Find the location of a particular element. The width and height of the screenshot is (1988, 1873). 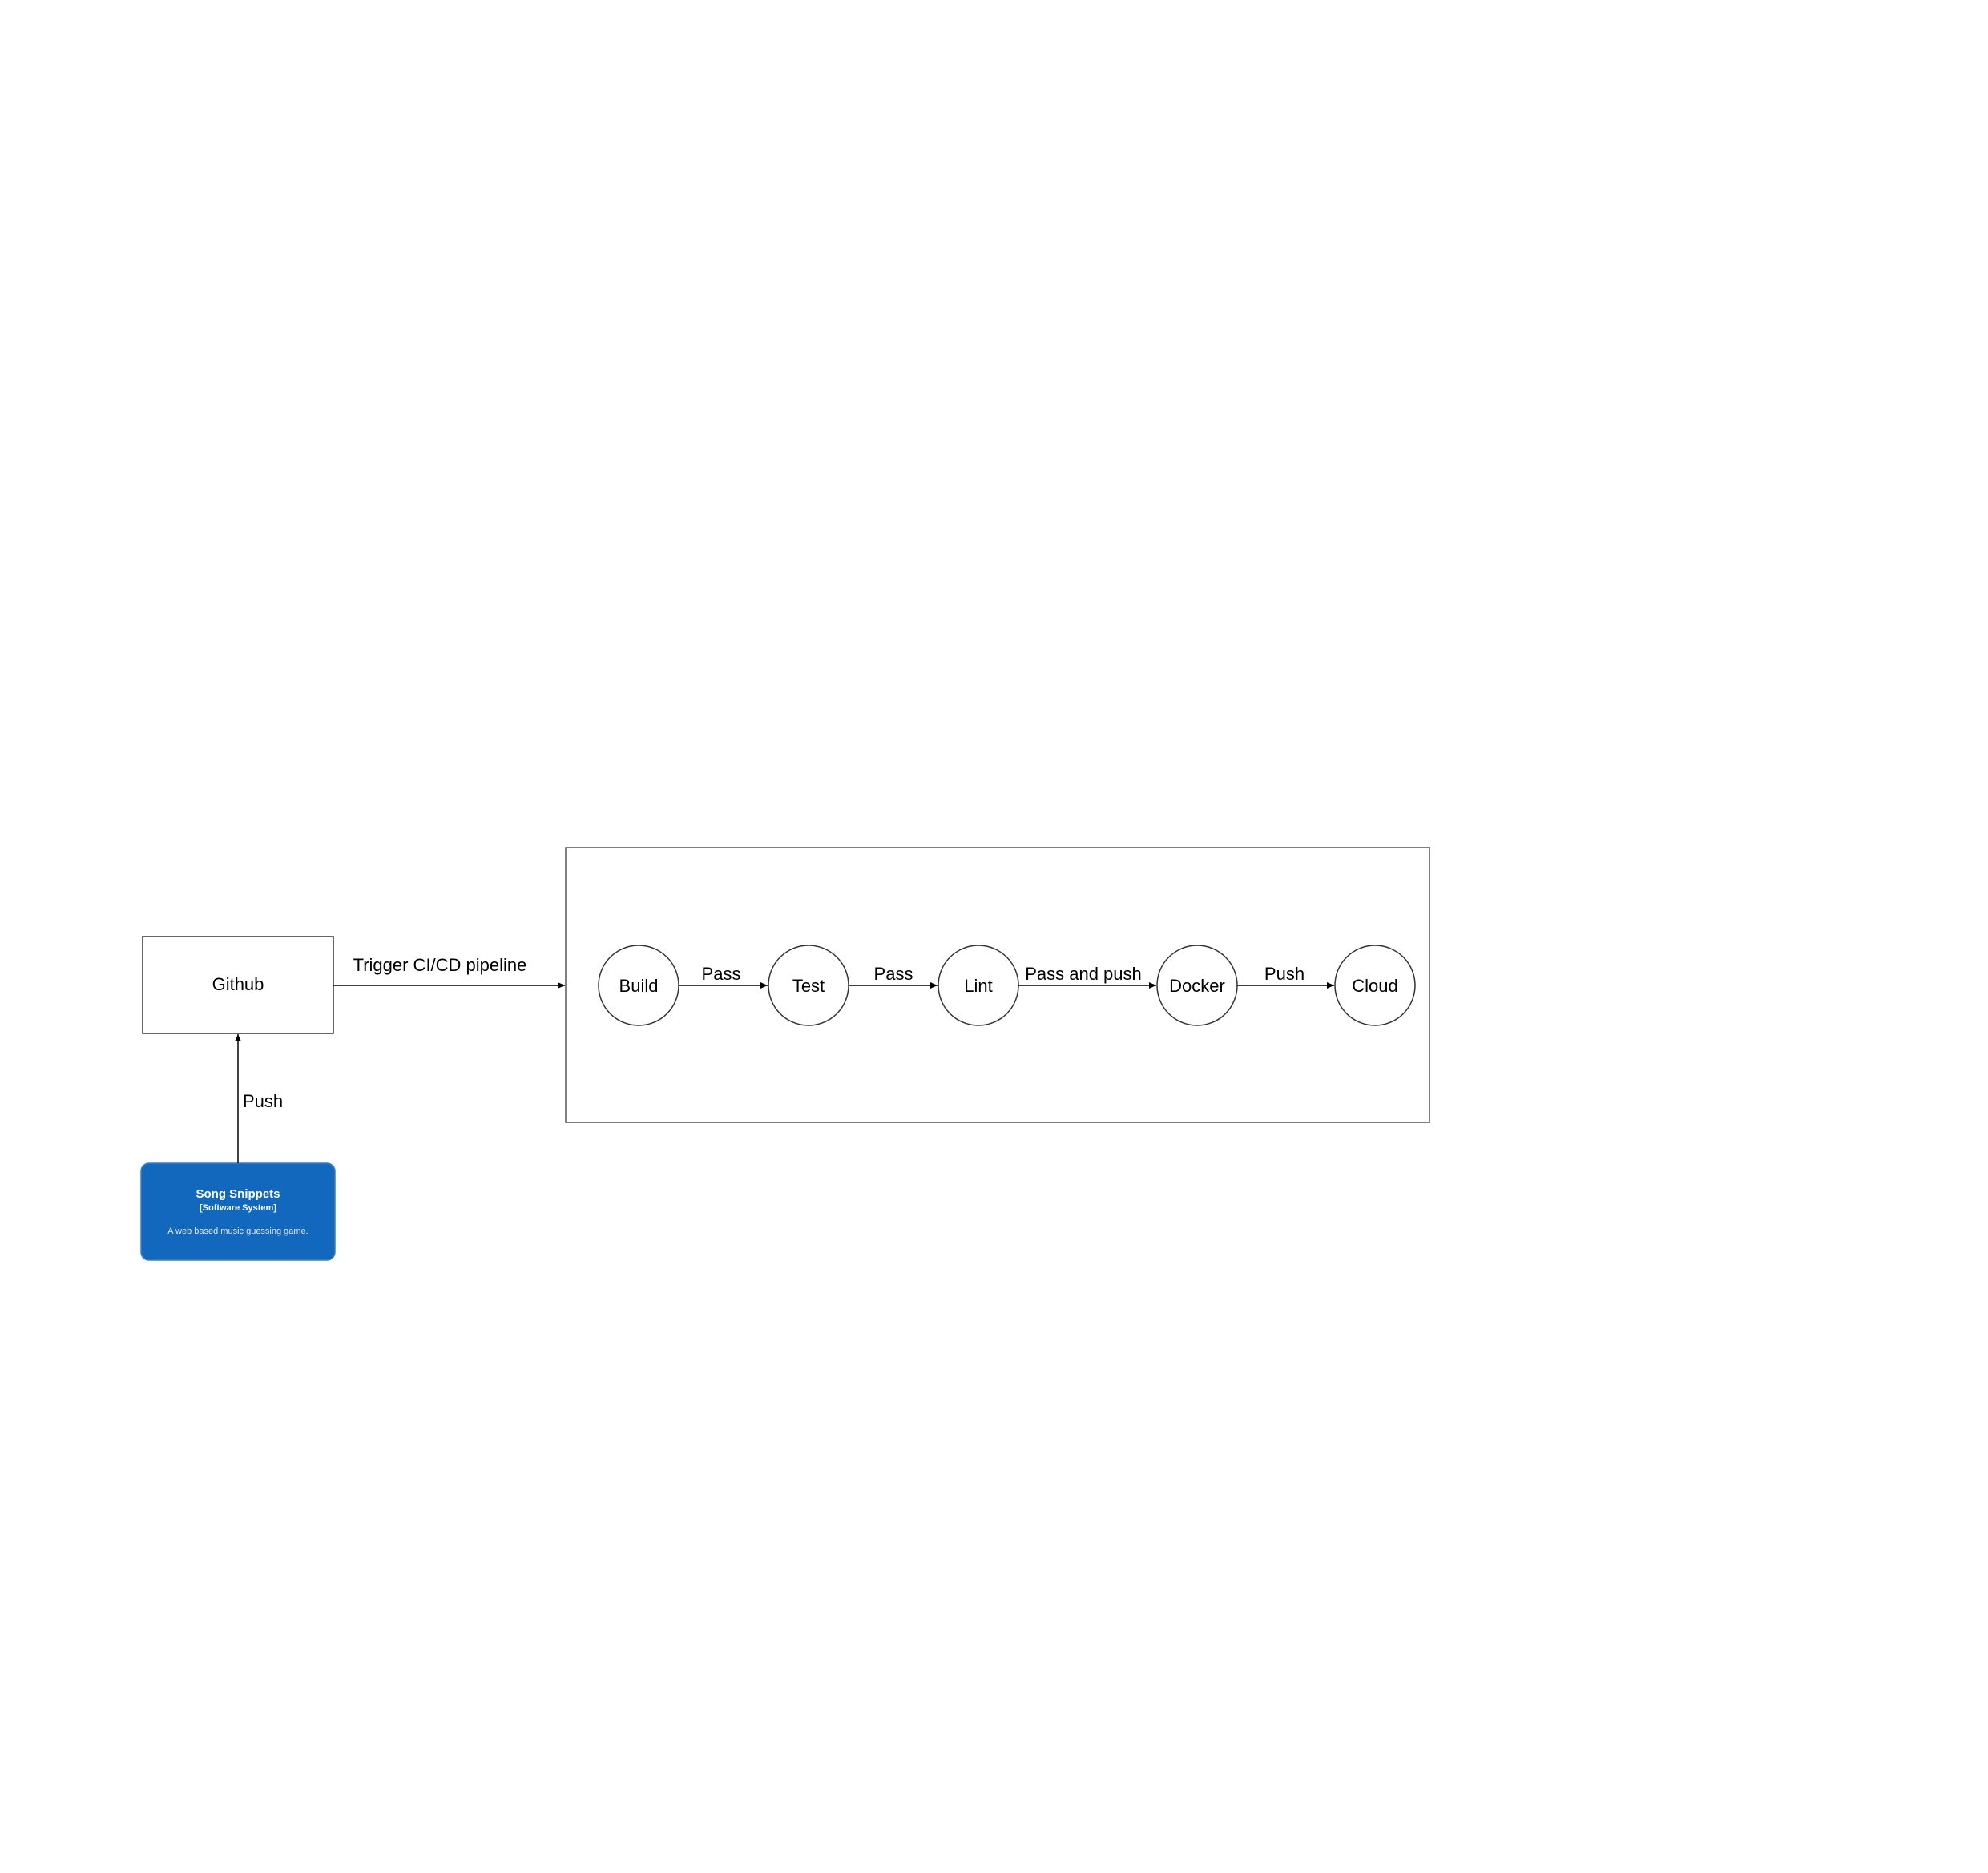

stage-docker: Docker is located at coordinates (1197, 985).